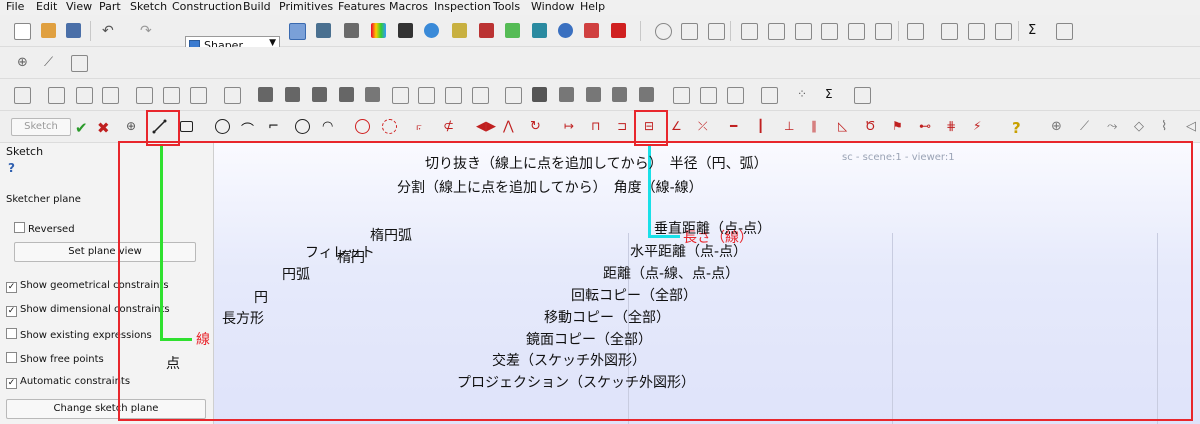  I want to click on revolve-icon, so click(84, 95).